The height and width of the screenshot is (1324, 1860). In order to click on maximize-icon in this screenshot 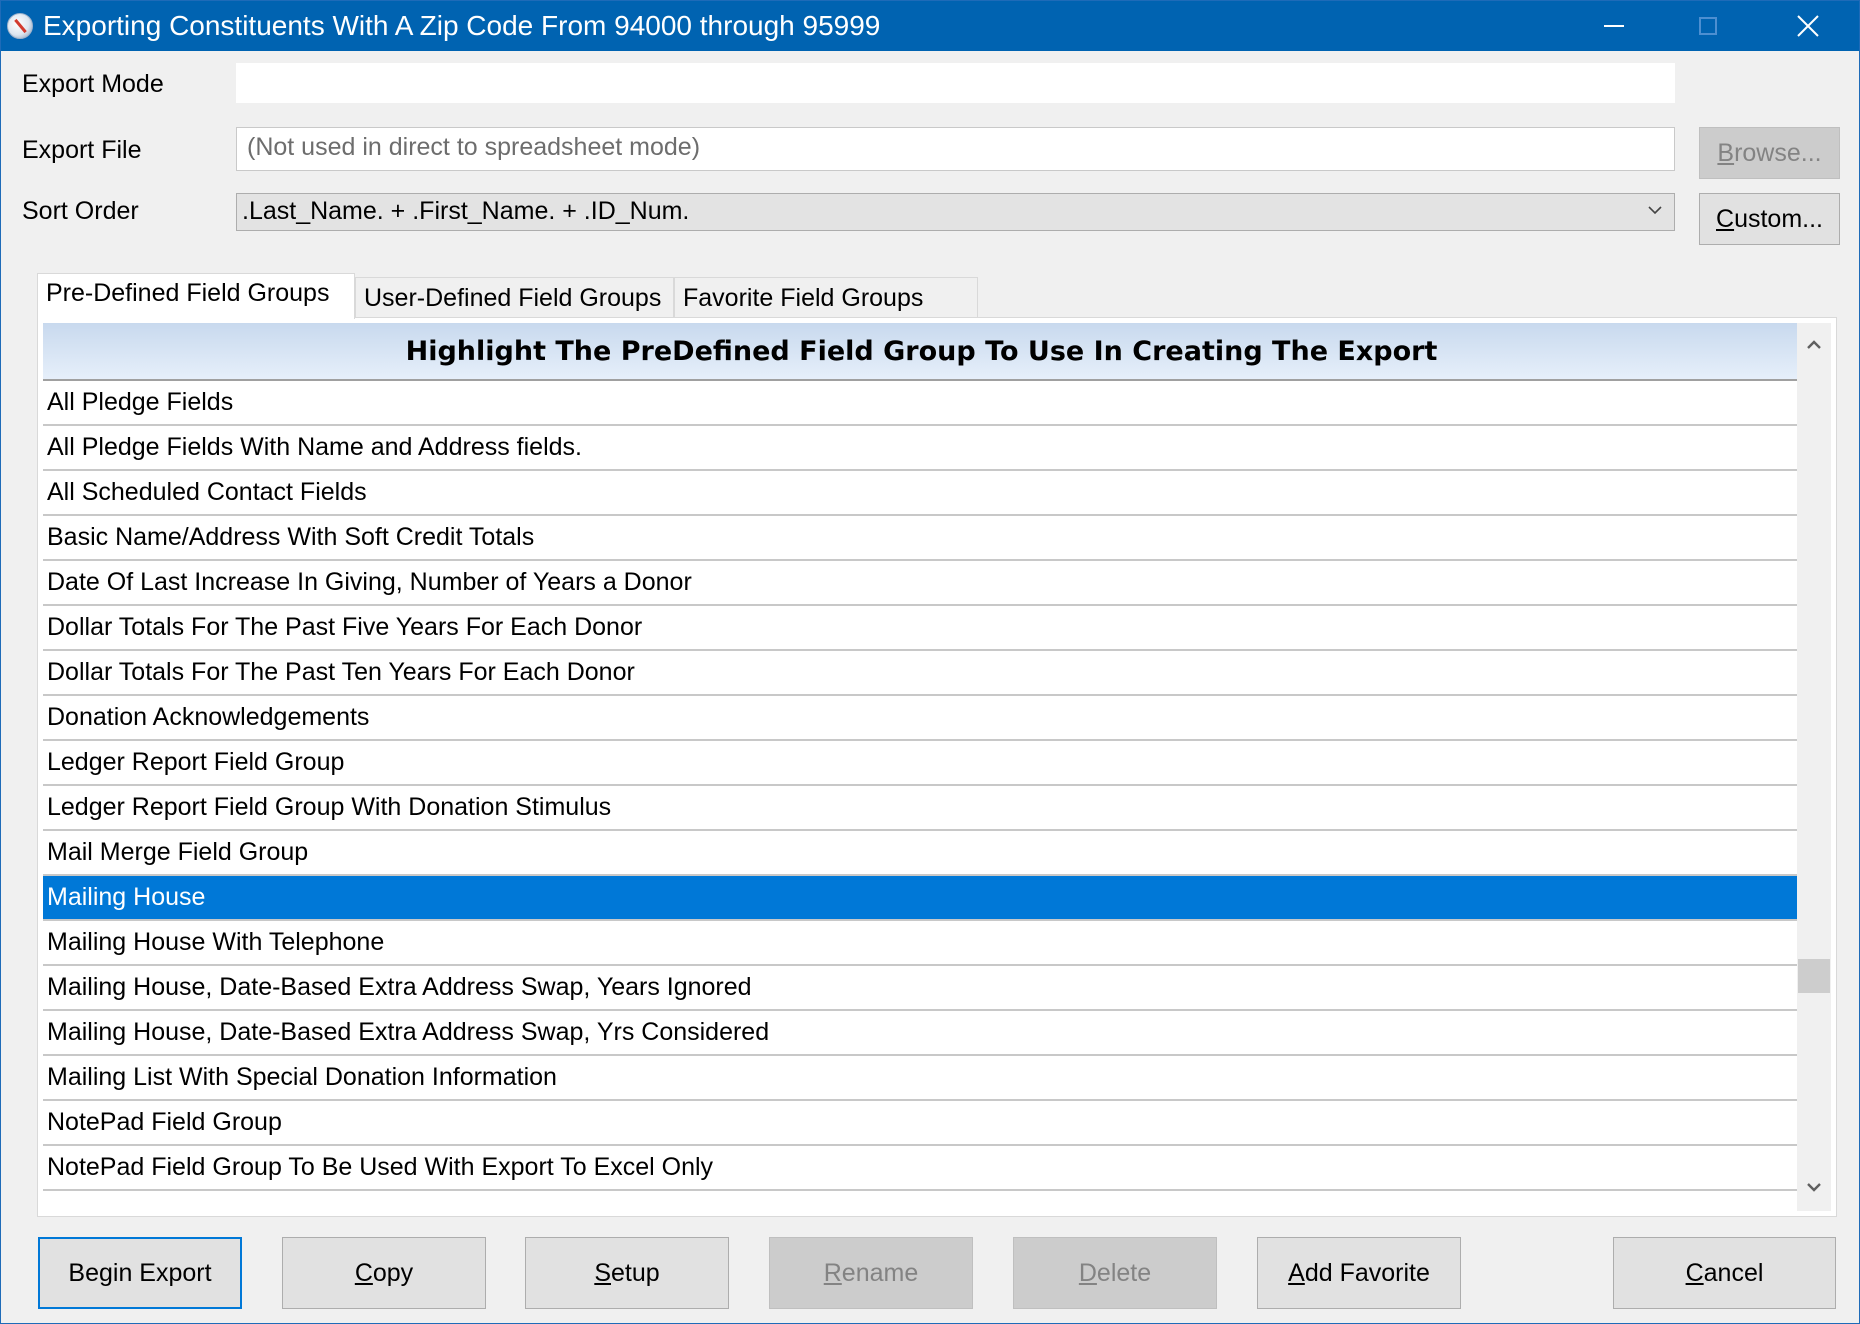, I will do `click(1708, 26)`.